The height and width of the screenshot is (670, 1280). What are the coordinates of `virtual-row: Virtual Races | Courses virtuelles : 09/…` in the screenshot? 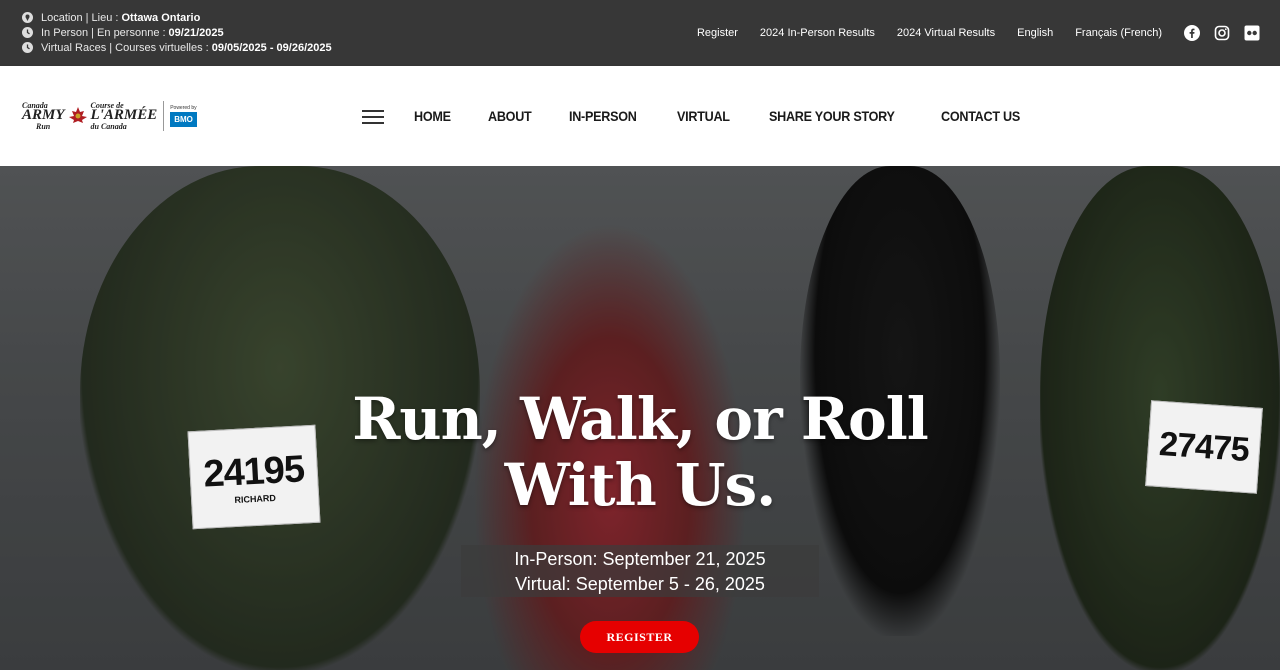 It's located at (177, 47).